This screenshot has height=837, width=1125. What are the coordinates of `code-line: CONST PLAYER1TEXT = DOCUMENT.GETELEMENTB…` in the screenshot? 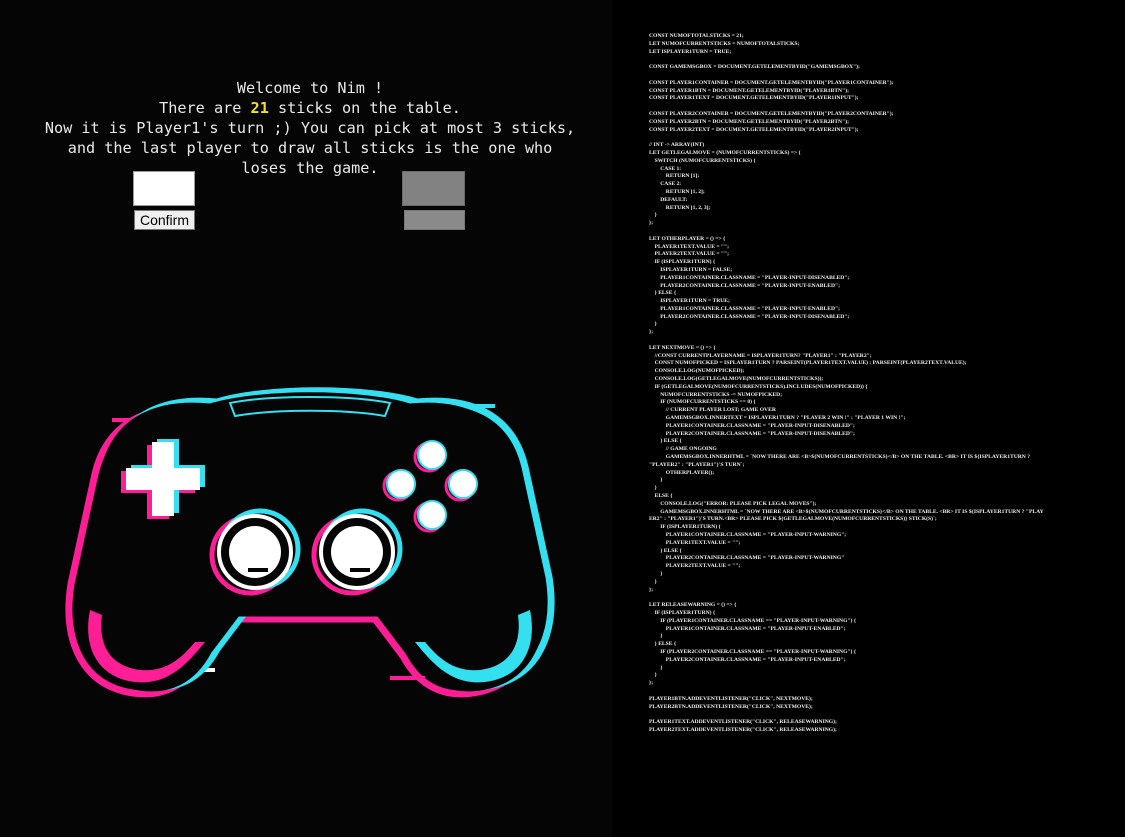 It's located at (754, 98).